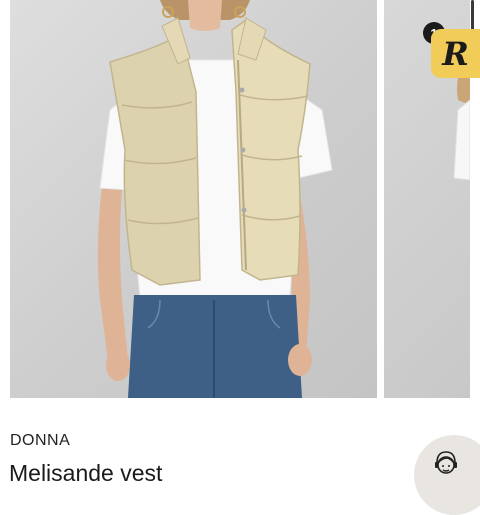  What do you see at coordinates (86, 473) in the screenshot?
I see `product-title: Melisande vest` at bounding box center [86, 473].